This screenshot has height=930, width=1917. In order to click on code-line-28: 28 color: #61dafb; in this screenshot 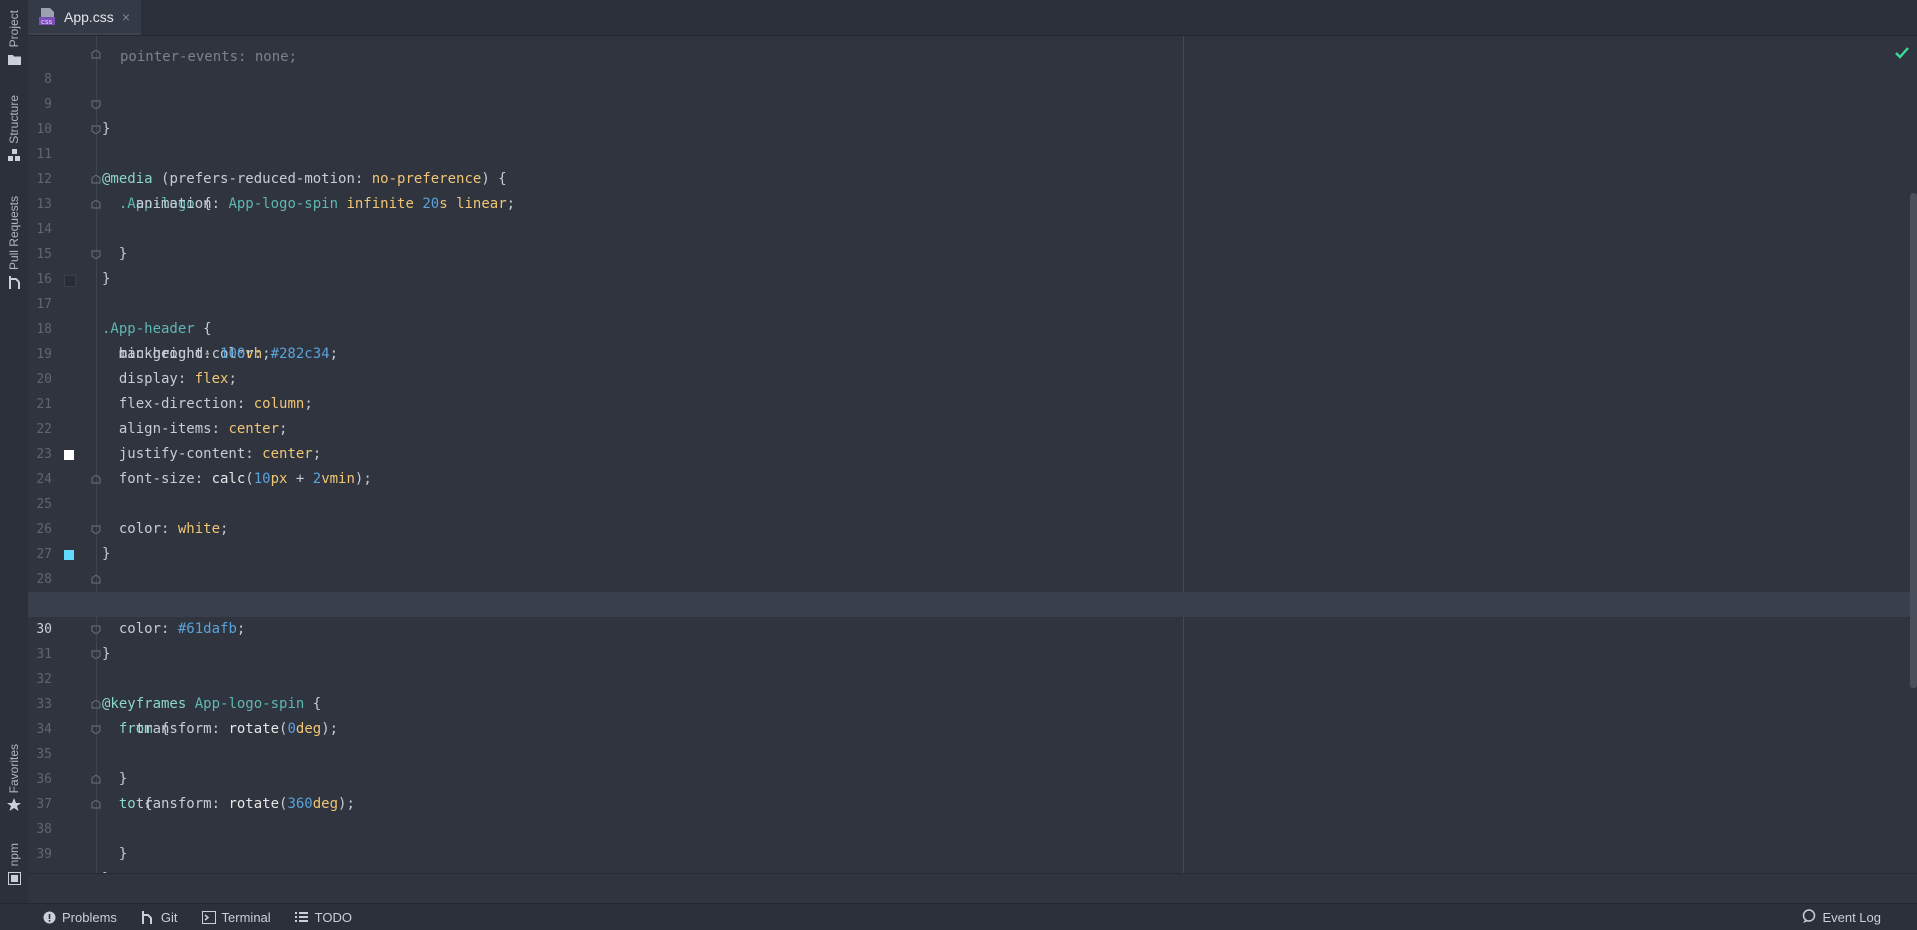, I will do `click(972, 589)`.